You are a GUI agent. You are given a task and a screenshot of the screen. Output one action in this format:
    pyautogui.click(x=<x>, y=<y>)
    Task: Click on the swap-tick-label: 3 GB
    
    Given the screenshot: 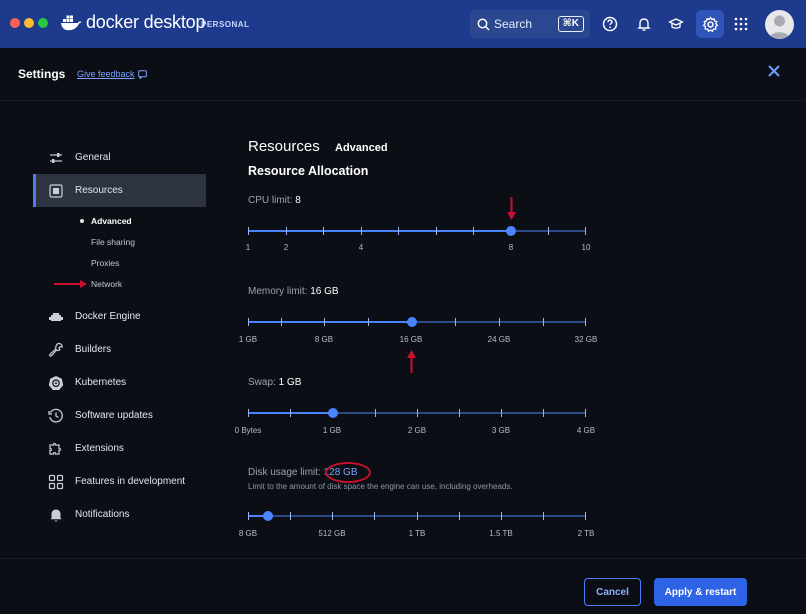 What is the action you would take?
    pyautogui.click(x=501, y=430)
    